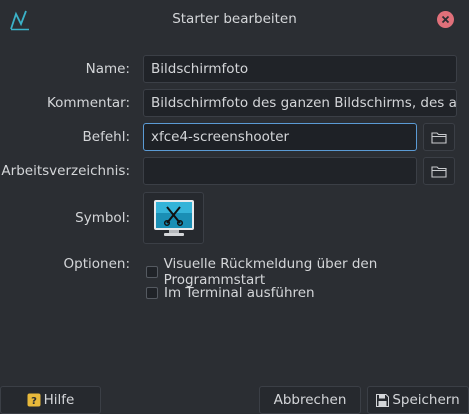 The height and width of the screenshot is (414, 469). I want to click on help-button: ? Hilfe, so click(50, 400).